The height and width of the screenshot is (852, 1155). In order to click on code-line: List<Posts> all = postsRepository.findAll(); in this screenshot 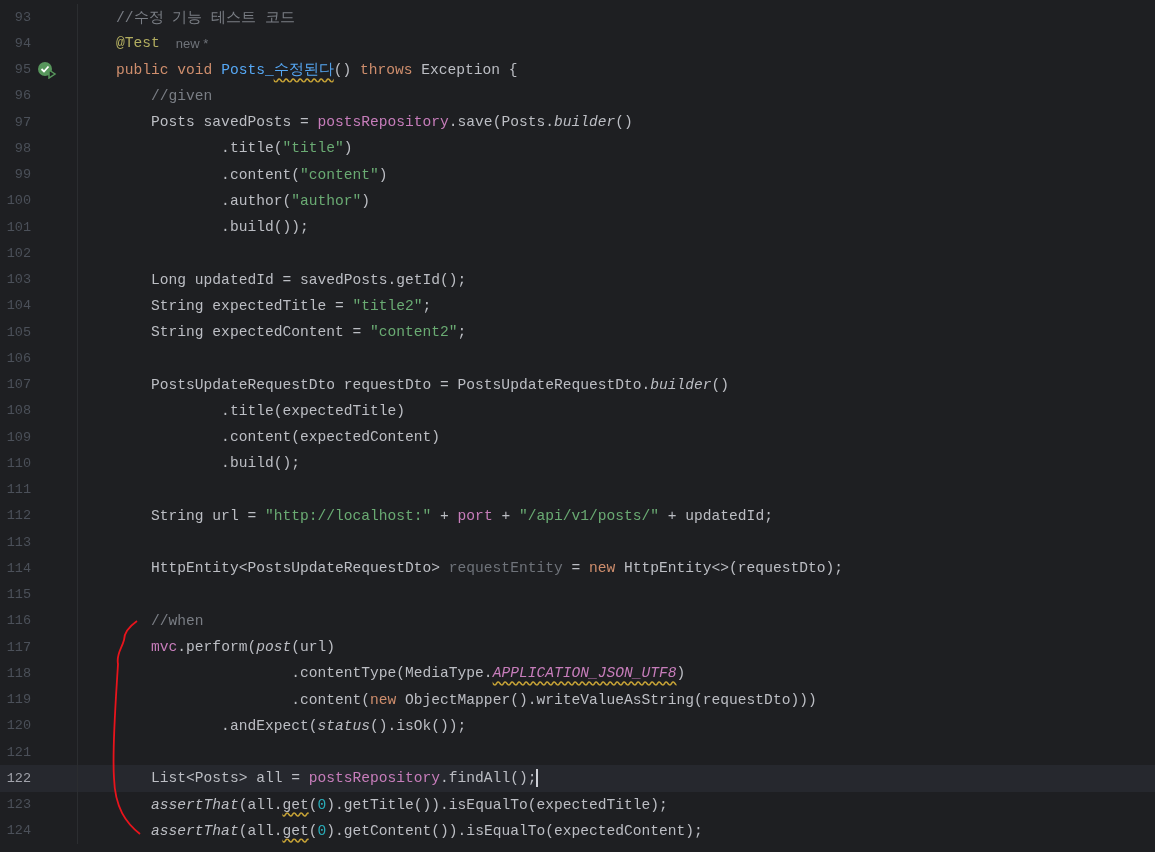, I will do `click(344, 778)`.